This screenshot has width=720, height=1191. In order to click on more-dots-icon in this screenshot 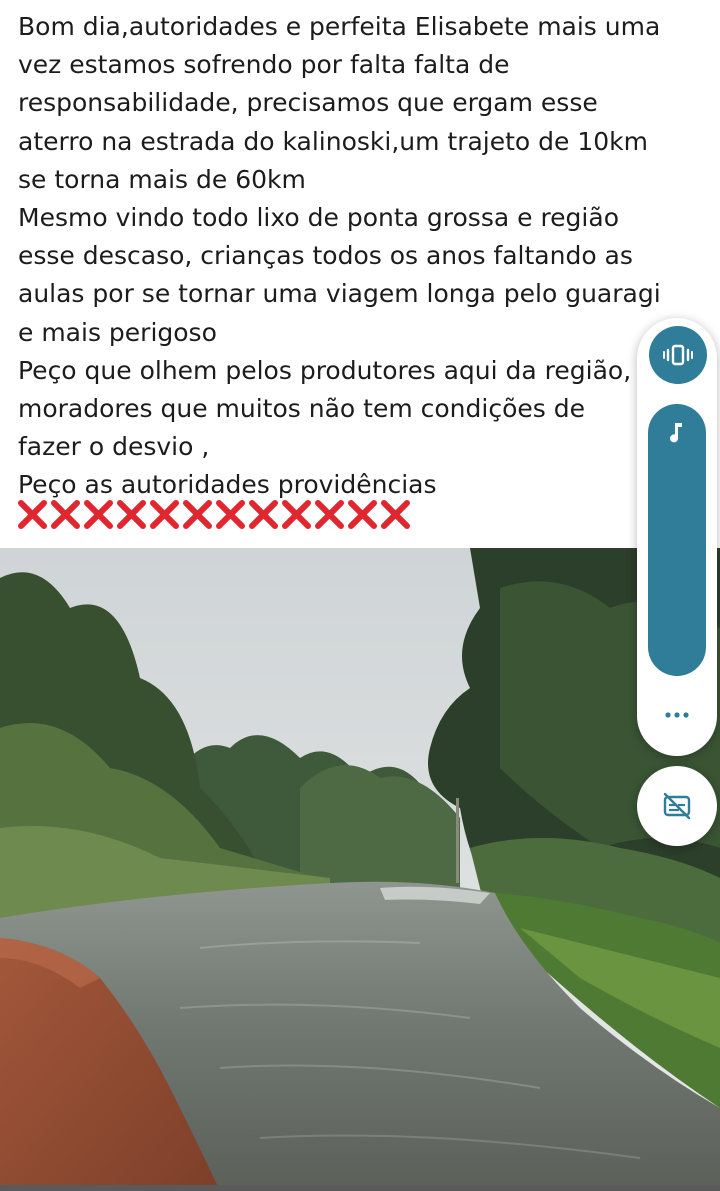, I will do `click(677, 715)`.